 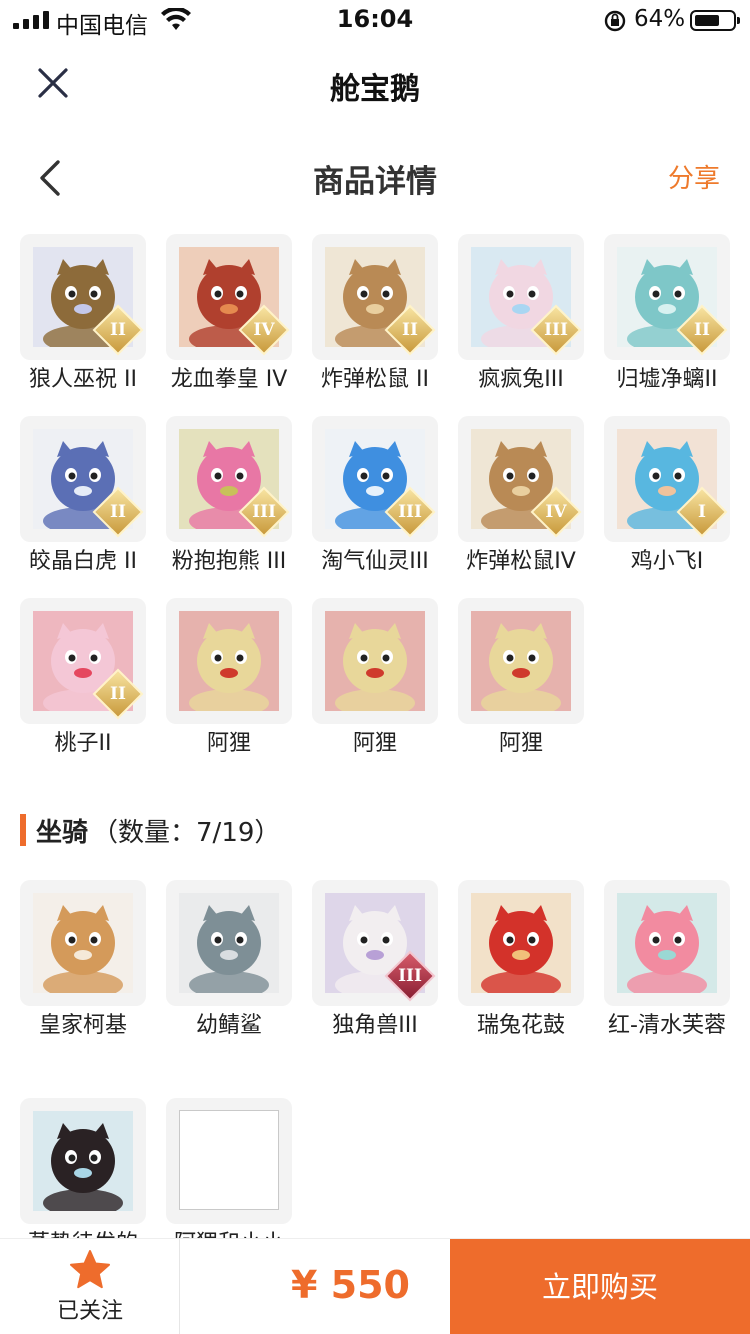 I want to click on character-card: II 狼人巫祝 II, so click(x=83, y=315).